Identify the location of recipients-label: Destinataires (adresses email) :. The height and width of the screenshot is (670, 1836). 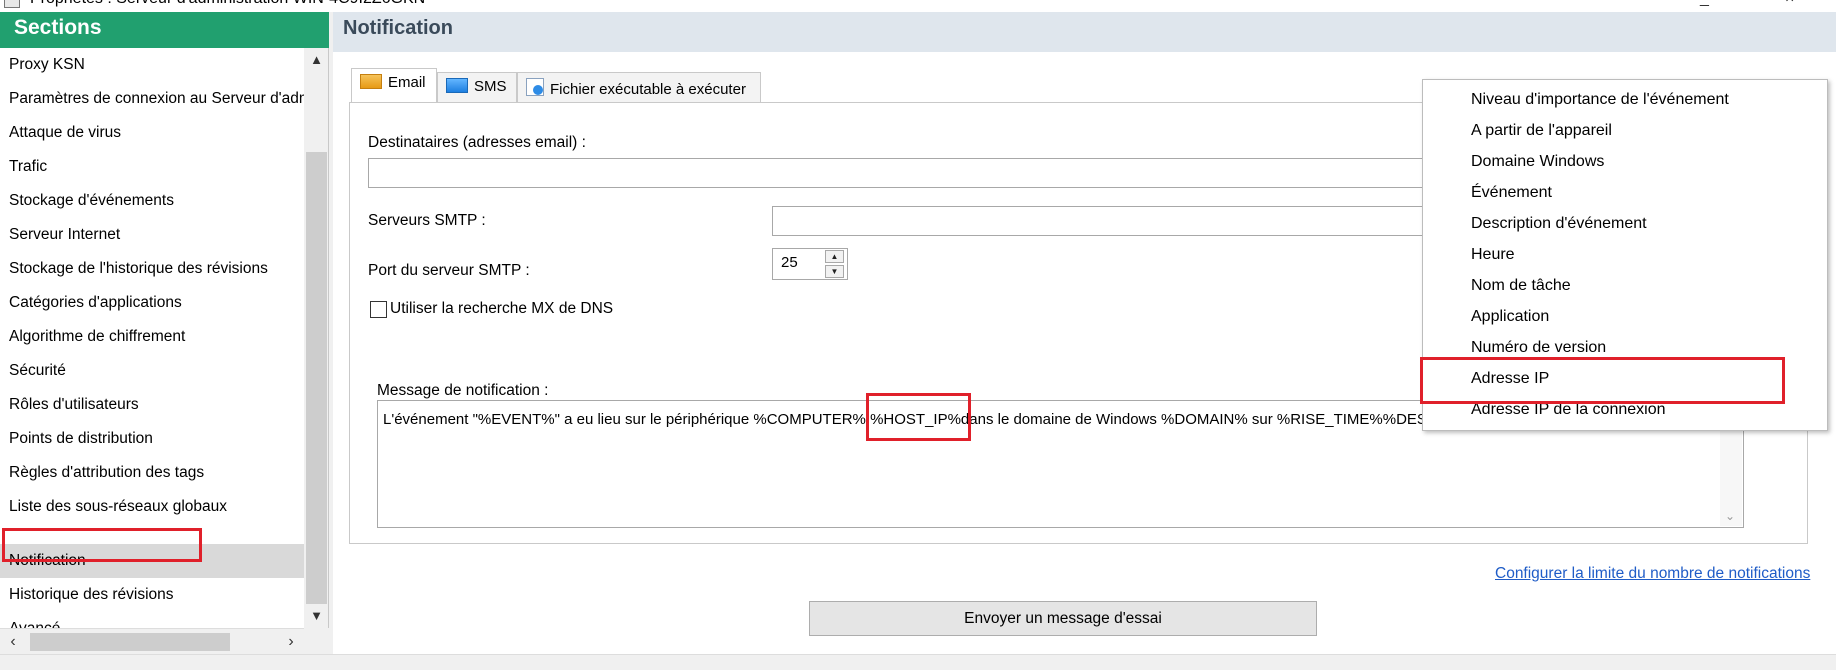
(477, 142).